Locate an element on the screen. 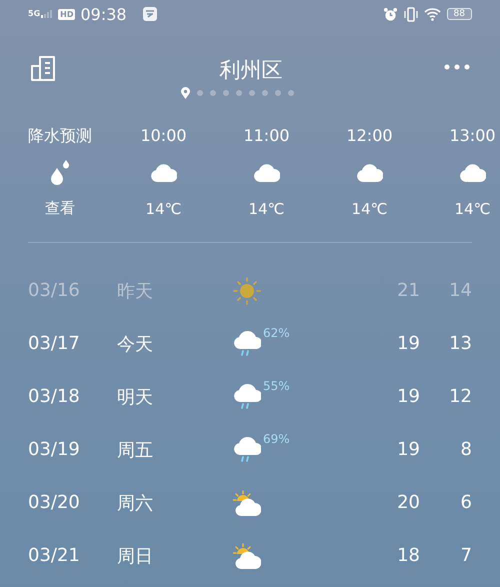 The image size is (500, 587). date-label: 03/21 is located at coordinates (54, 555).